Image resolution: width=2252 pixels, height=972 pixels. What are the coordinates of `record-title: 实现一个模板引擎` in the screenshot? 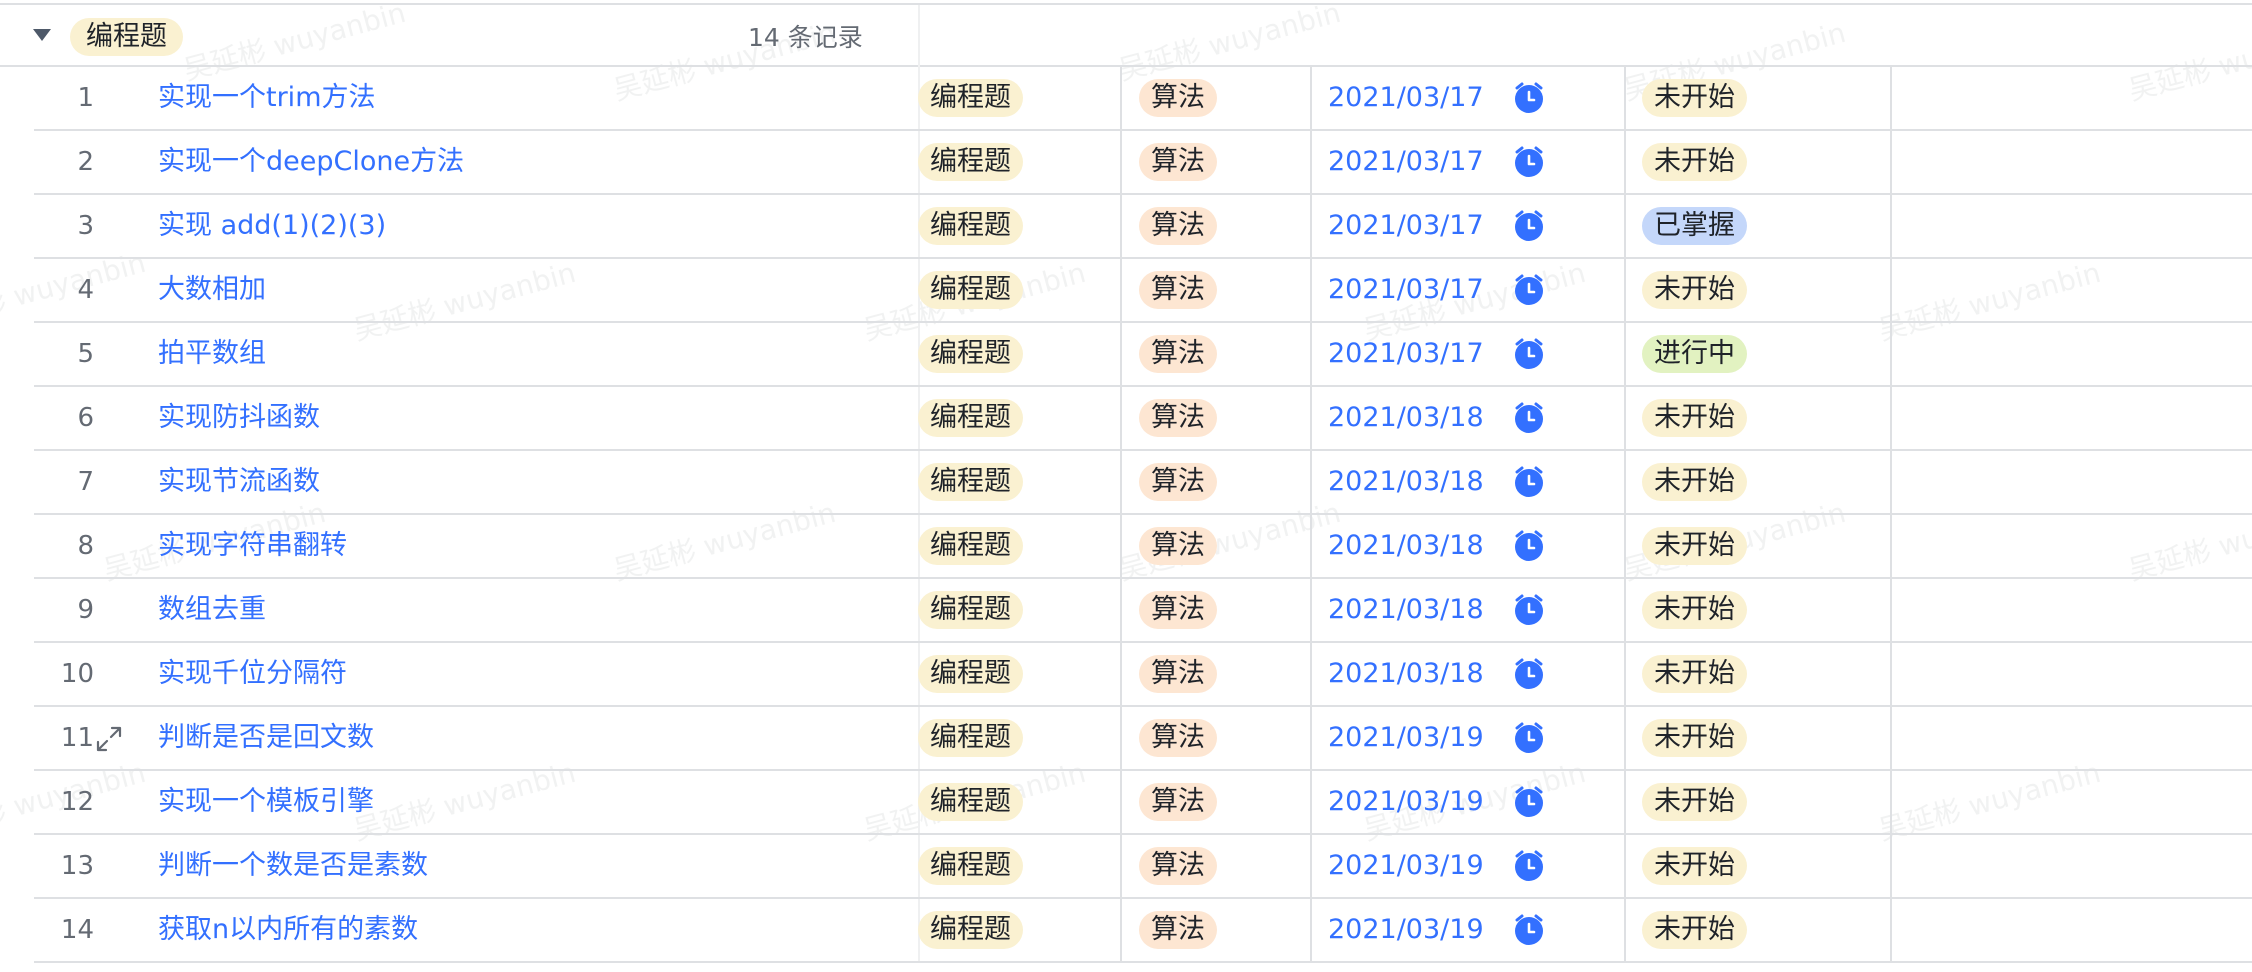 It's located at (266, 802).